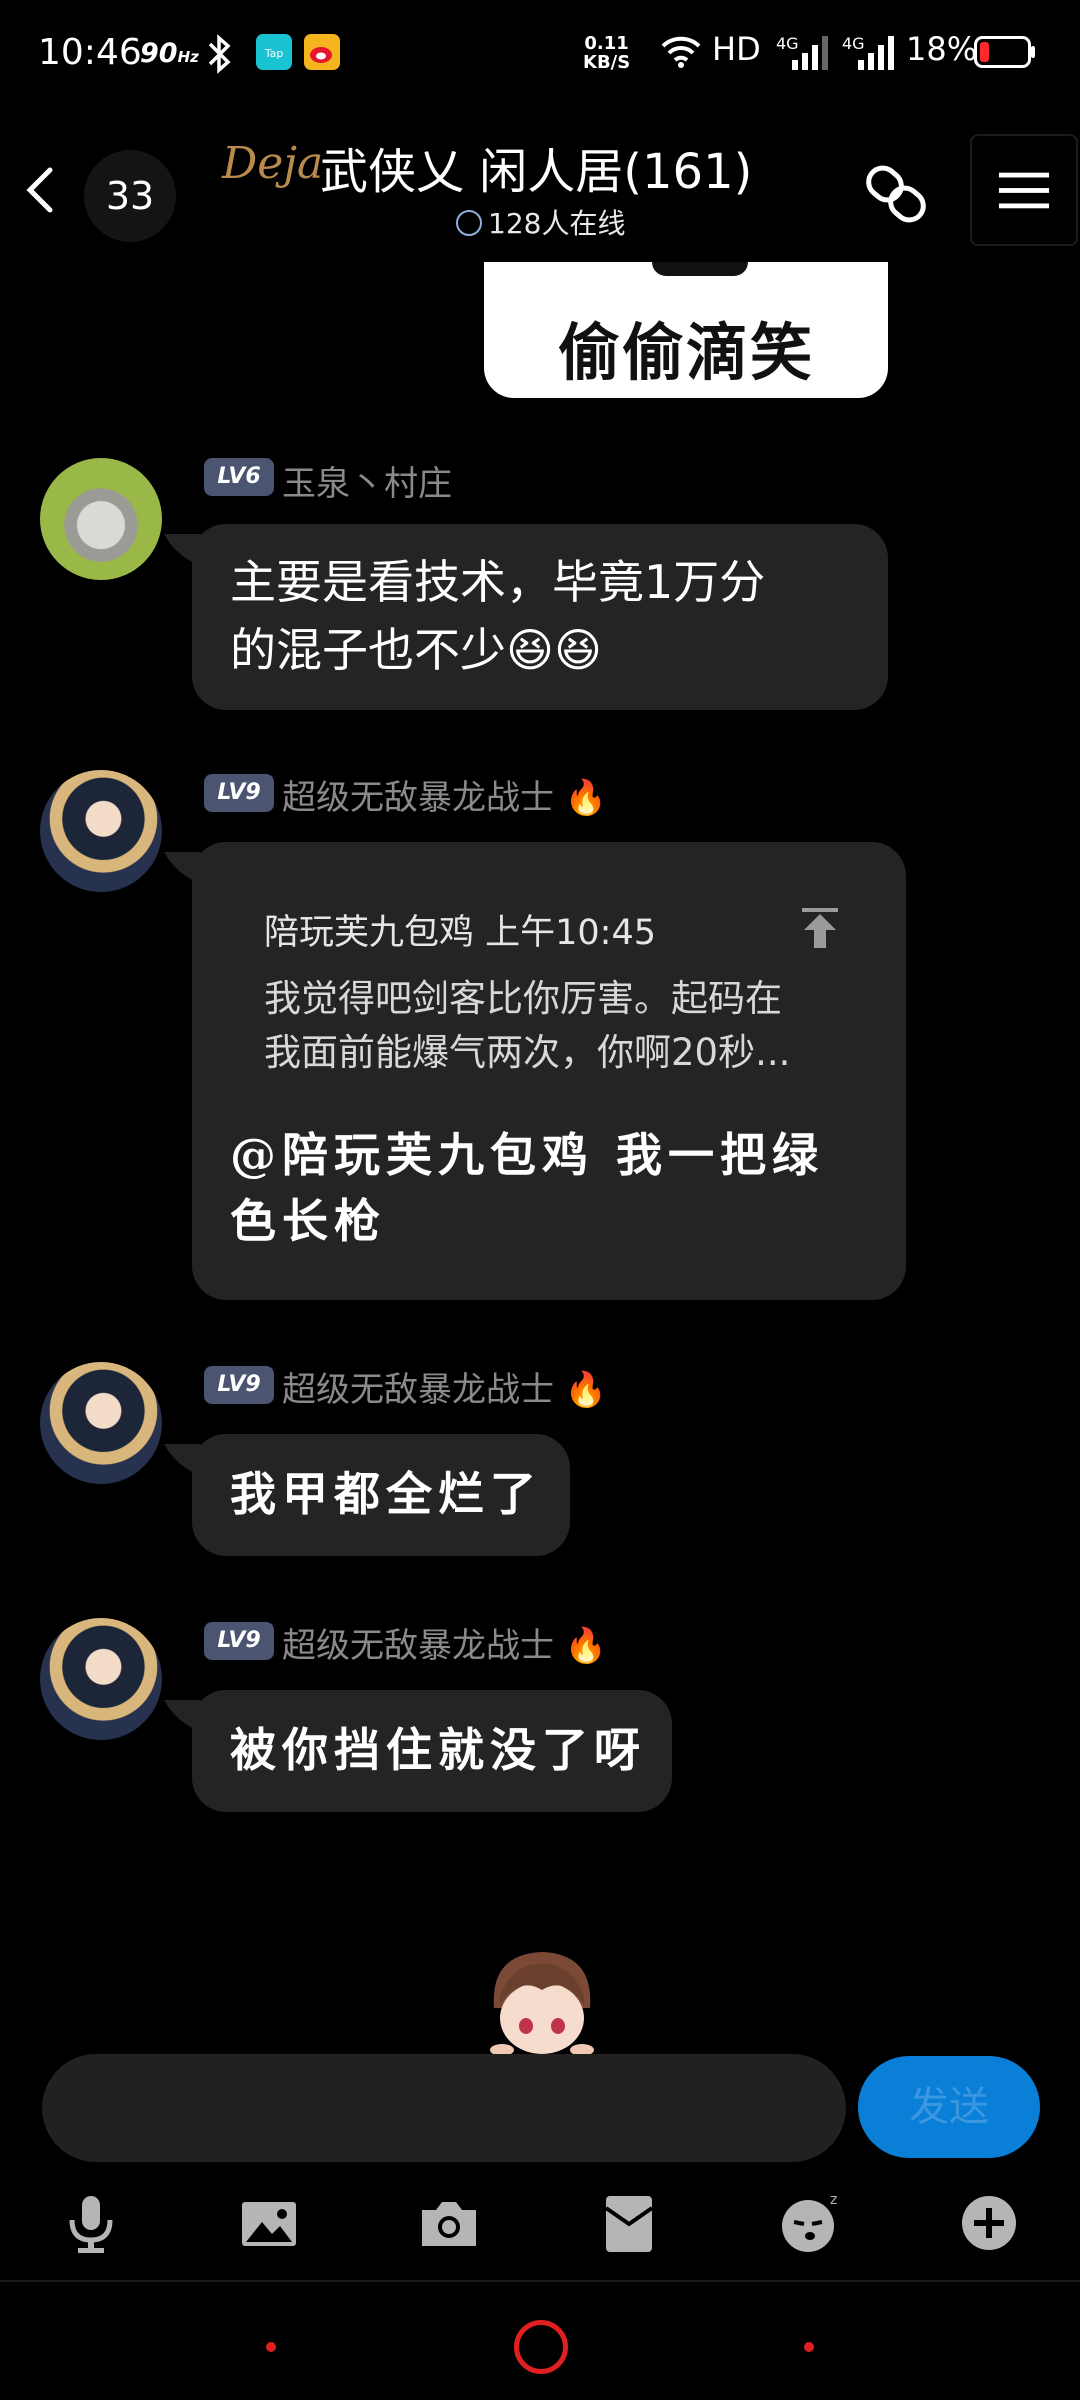 The image size is (1080, 2400). What do you see at coordinates (386, 1494) in the screenshot?
I see `message-text: 我甲都全烂了` at bounding box center [386, 1494].